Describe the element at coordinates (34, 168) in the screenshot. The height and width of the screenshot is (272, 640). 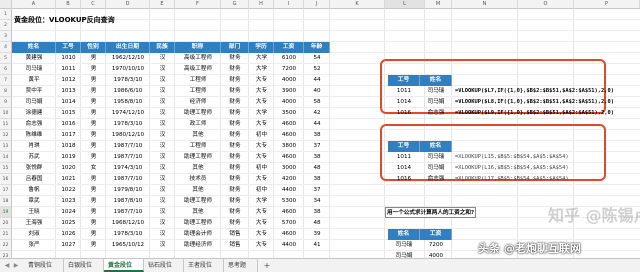
I see `employee-table-cell: 张悦群` at that location.